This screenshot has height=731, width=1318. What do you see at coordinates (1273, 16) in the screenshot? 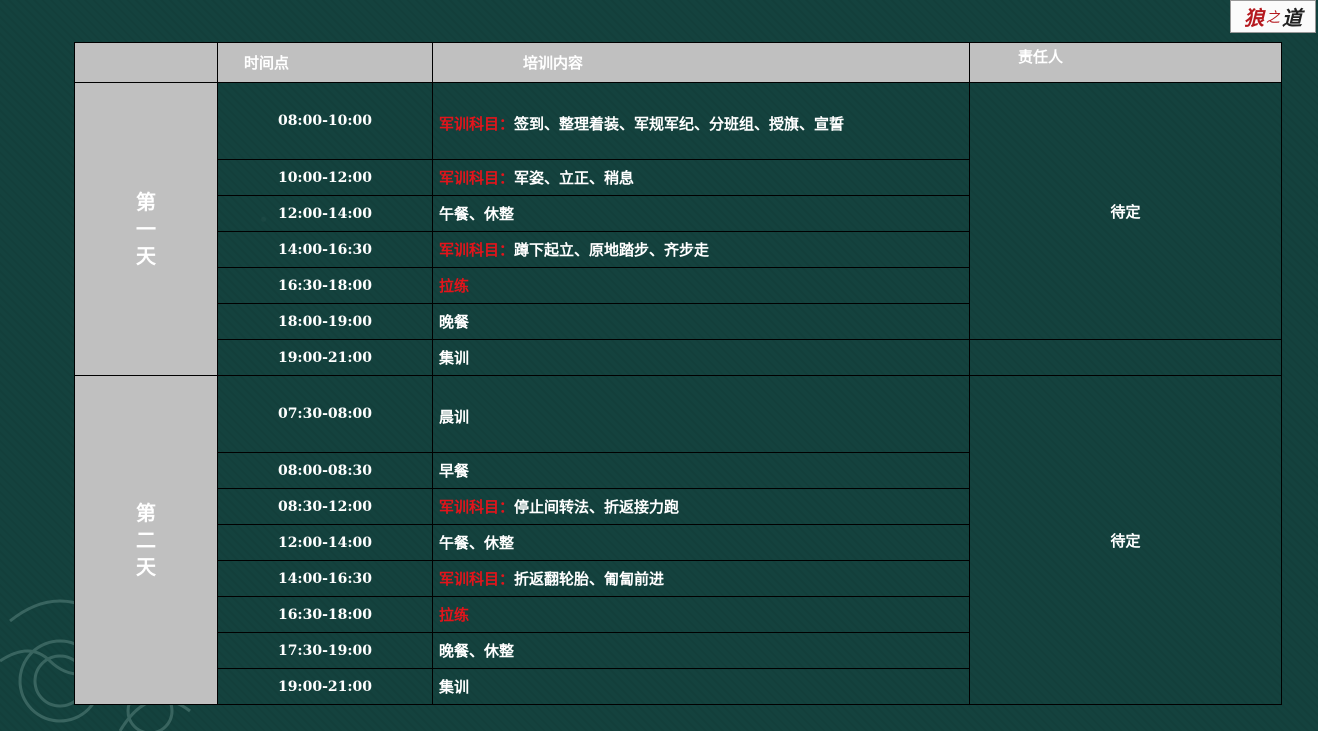
I see `brand-logo: 狼之道` at bounding box center [1273, 16].